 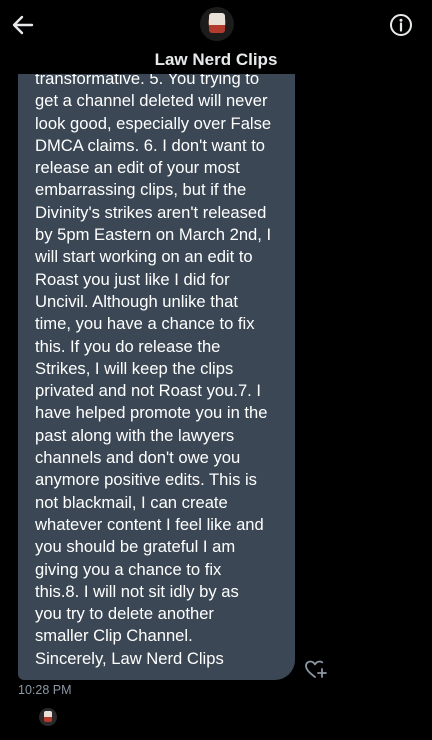 I want to click on conversation-header: Law Nerd Clips, so click(x=216, y=37).